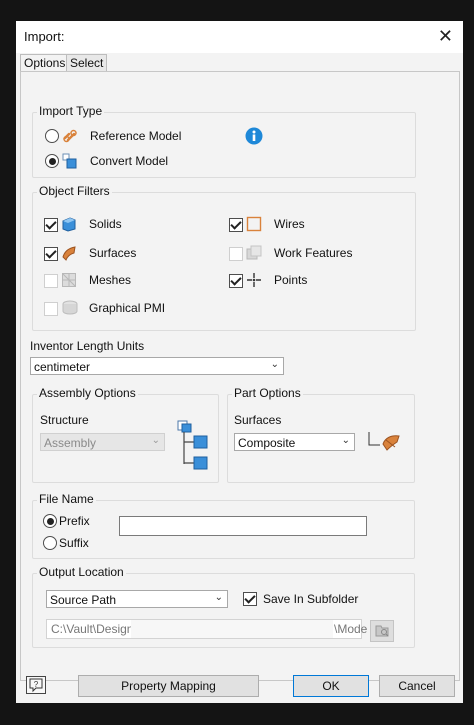  Describe the element at coordinates (157, 366) in the screenshot. I see `length-units-dropdown: centimeter ⌄` at that location.